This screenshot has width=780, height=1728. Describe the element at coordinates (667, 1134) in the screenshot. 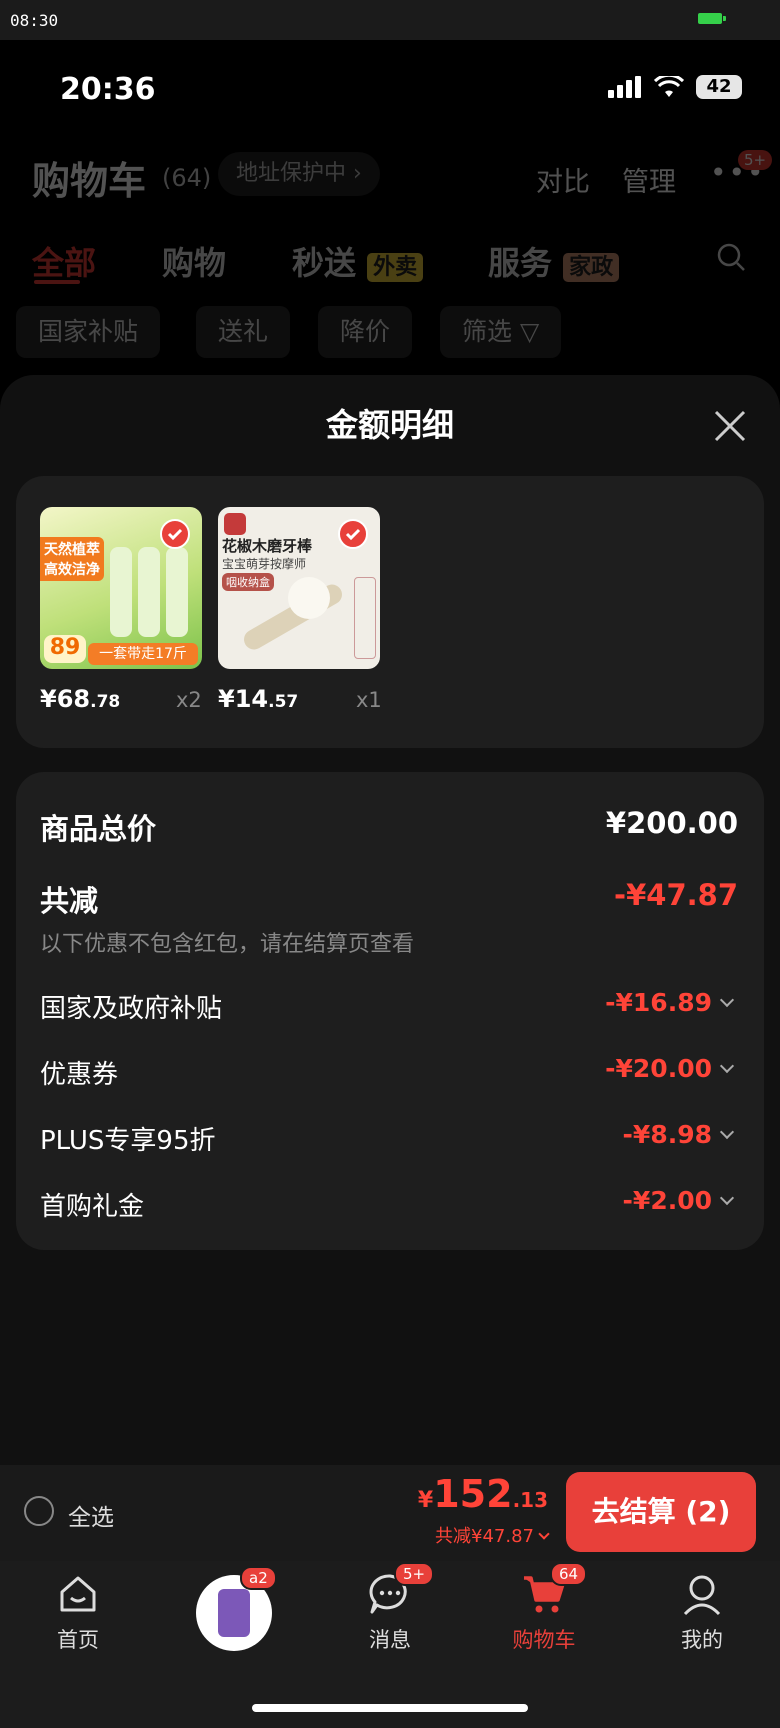

I see `discount-row-value: -¥8.98` at that location.